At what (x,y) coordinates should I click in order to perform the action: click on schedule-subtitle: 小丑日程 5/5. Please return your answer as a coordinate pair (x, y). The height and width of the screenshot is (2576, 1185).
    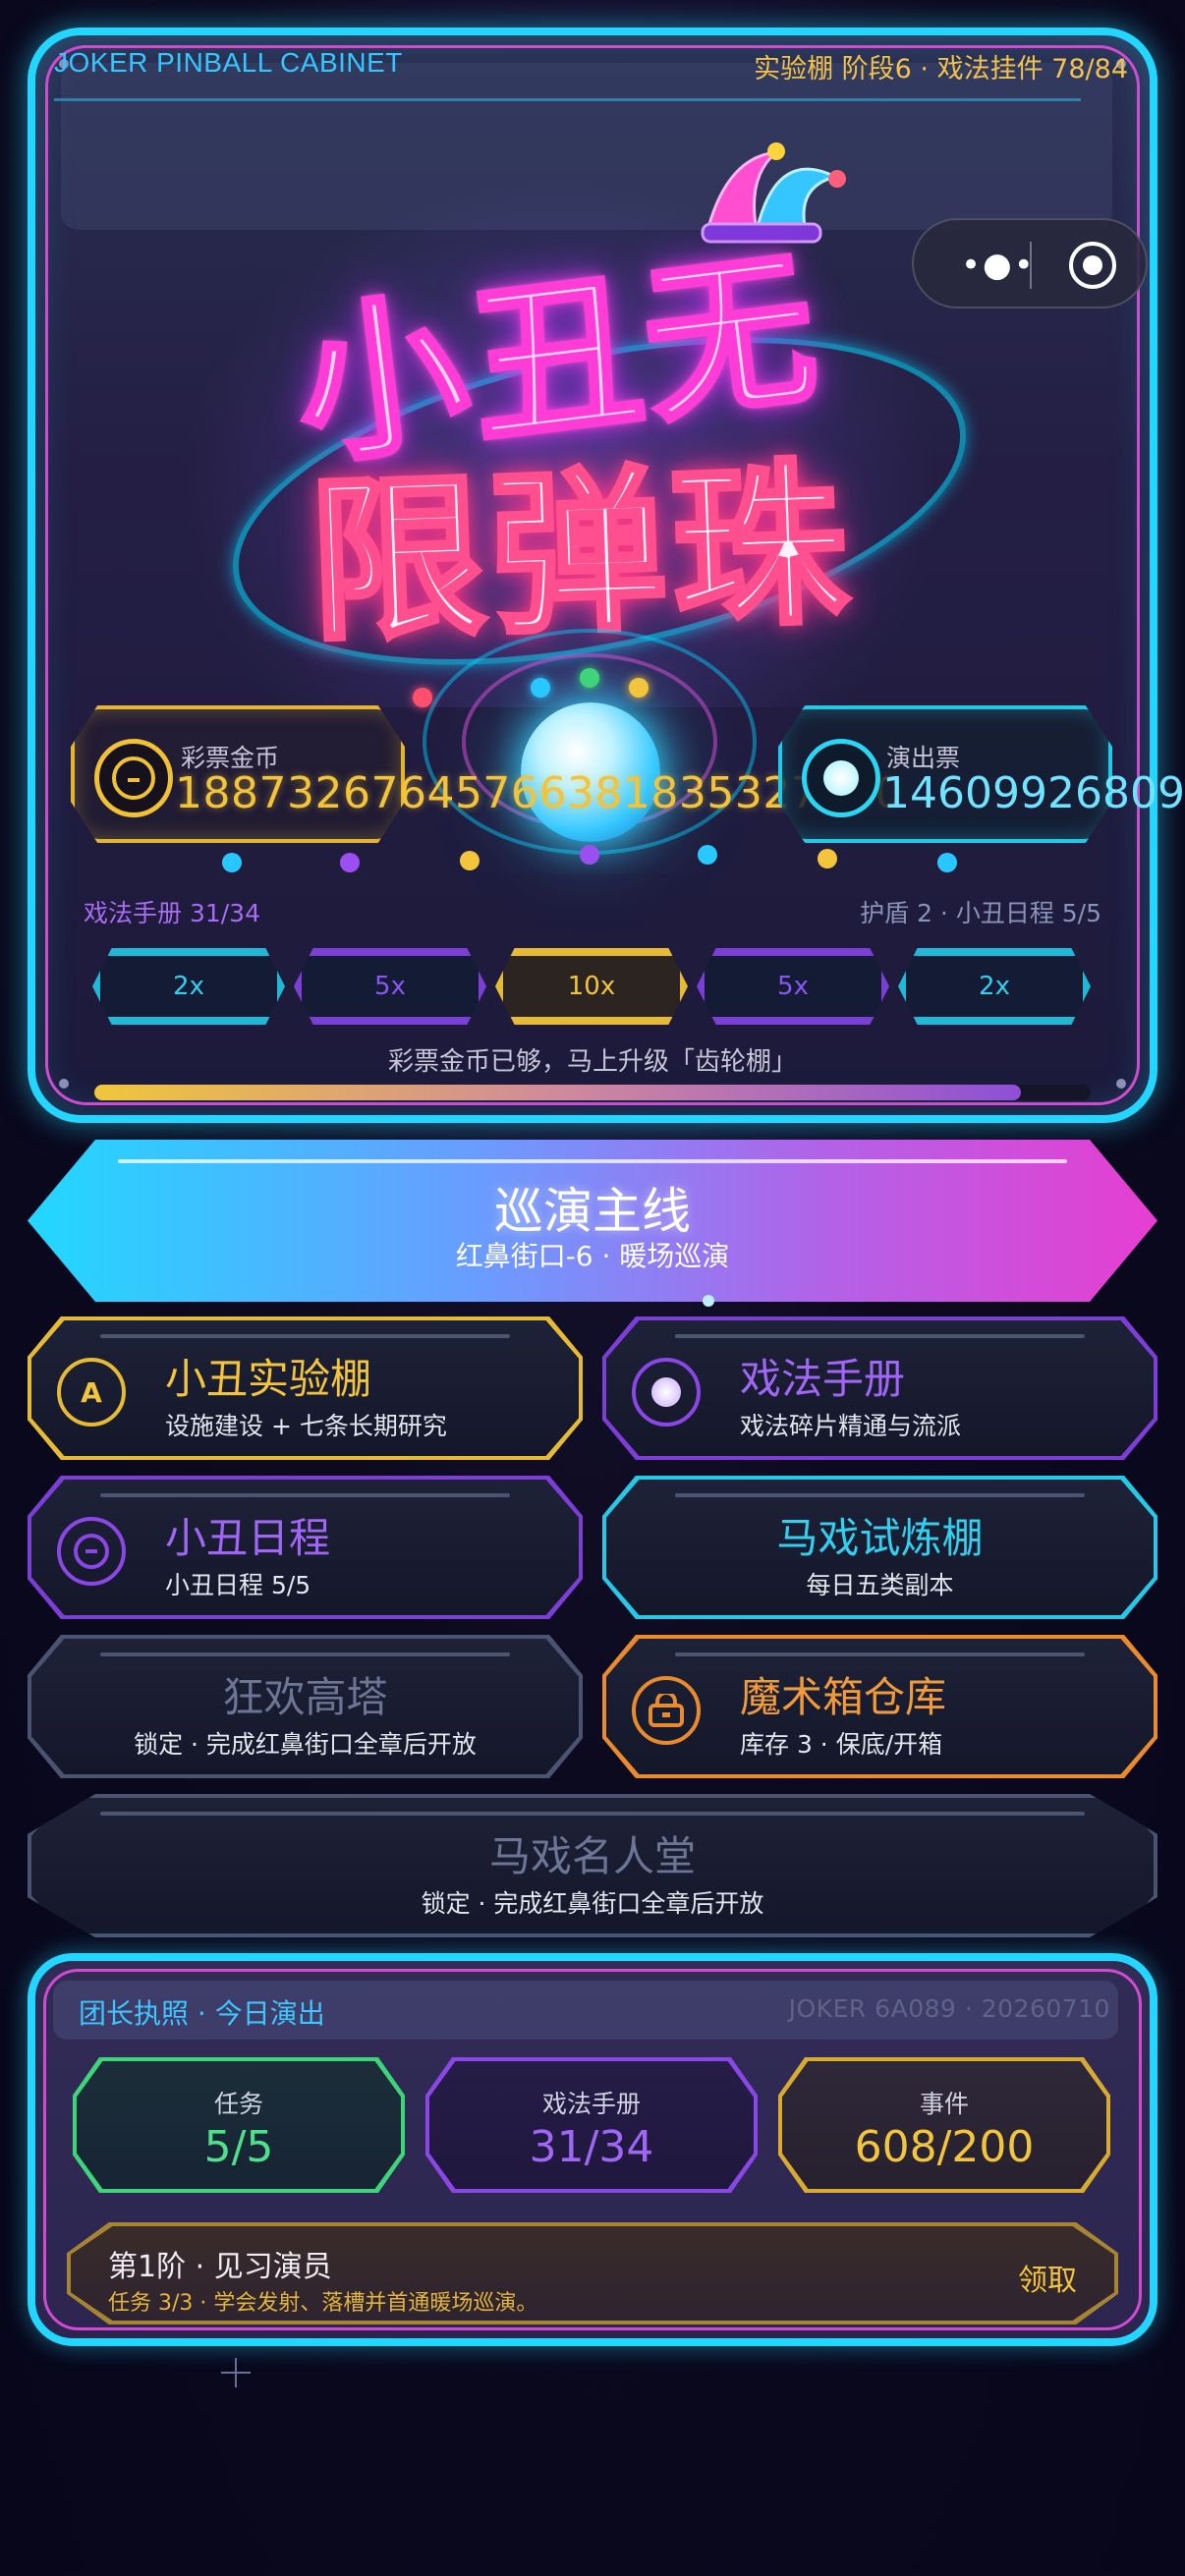
    Looking at the image, I should click on (238, 1585).